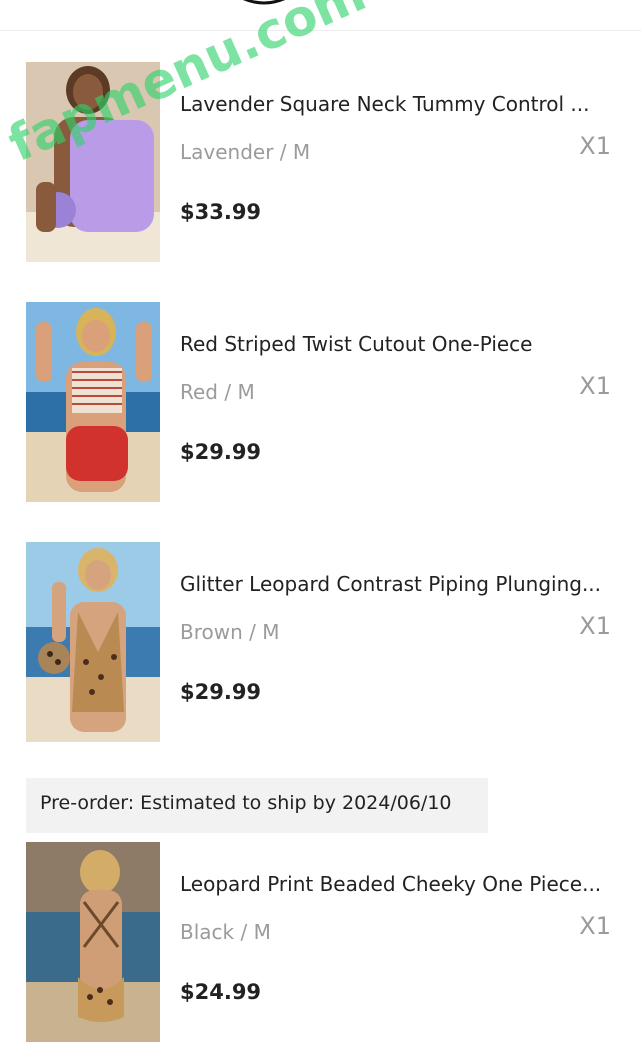  What do you see at coordinates (230, 632) in the screenshot?
I see `product-variant: Brown / M` at bounding box center [230, 632].